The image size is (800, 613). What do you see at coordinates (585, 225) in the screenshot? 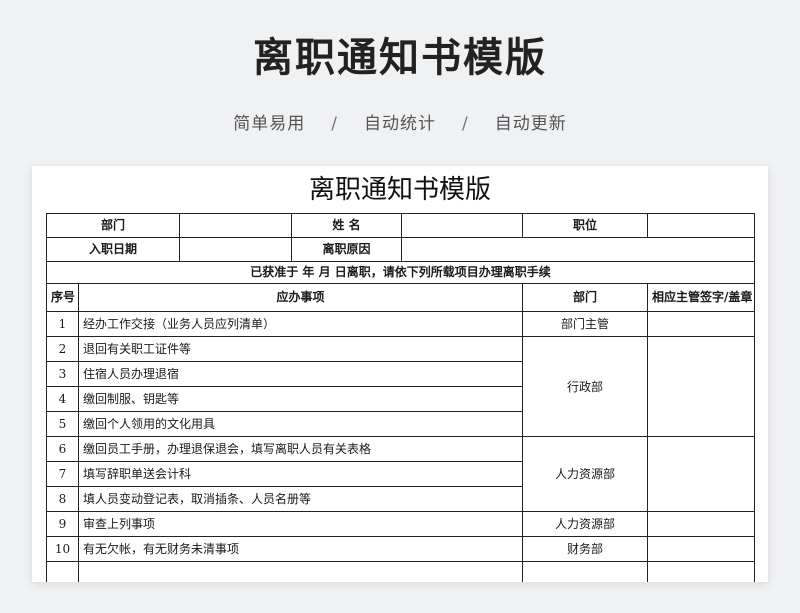
I see `position-label: 职位` at bounding box center [585, 225].